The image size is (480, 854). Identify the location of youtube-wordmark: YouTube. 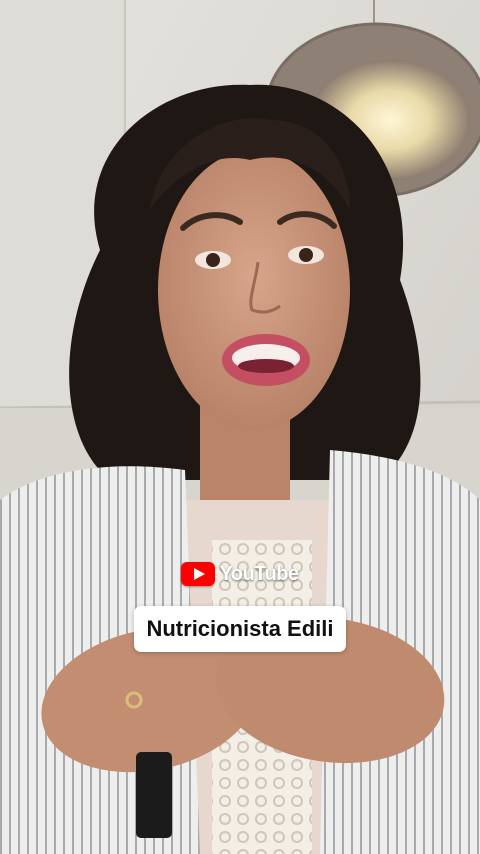
(259, 573).